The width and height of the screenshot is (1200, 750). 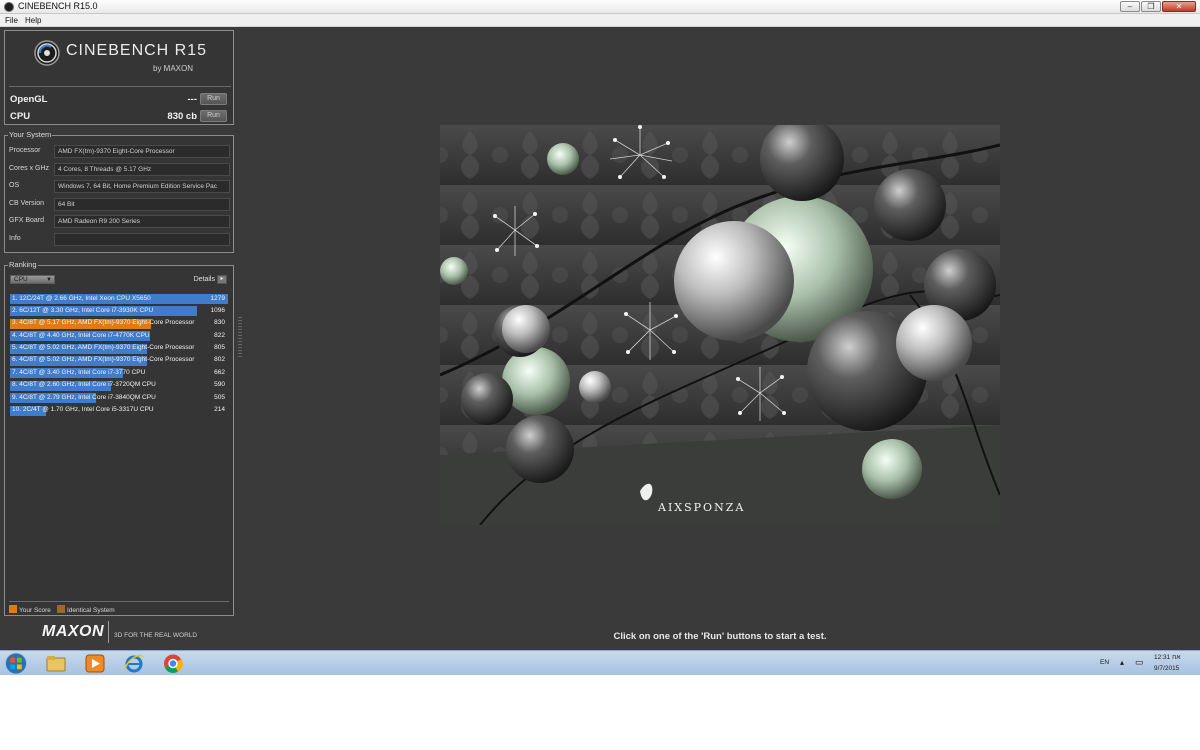 What do you see at coordinates (73, 631) in the screenshot?
I see `maxon-logo: MAXON` at bounding box center [73, 631].